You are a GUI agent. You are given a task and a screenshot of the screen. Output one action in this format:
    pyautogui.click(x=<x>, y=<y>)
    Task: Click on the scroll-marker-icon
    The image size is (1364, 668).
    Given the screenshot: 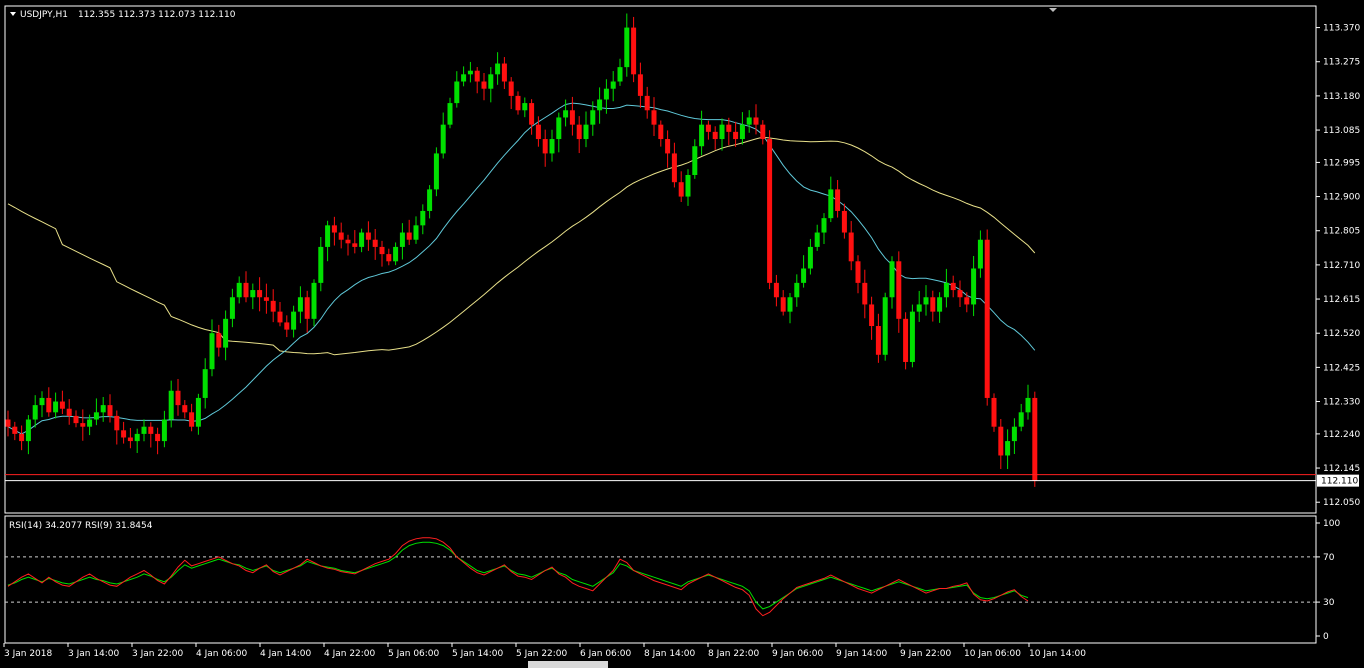 What is the action you would take?
    pyautogui.click(x=1053, y=10)
    